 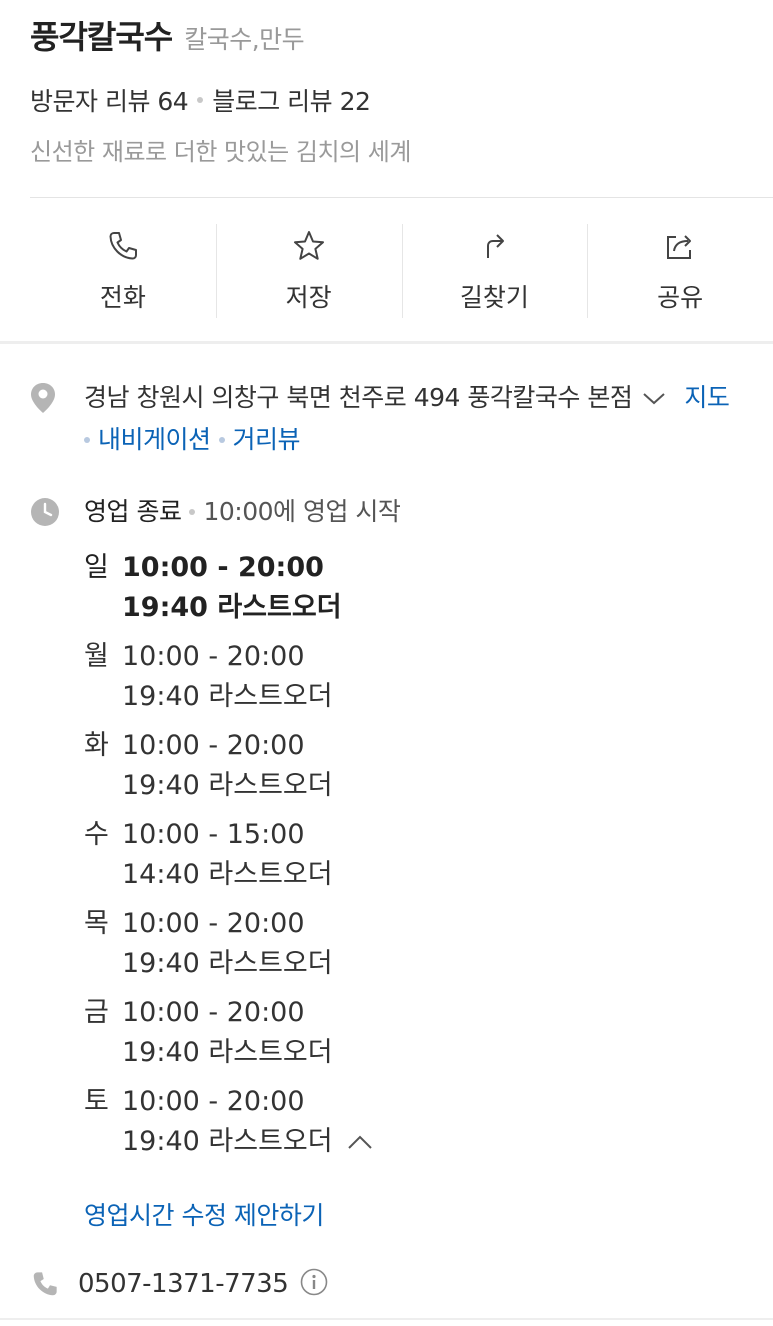 What do you see at coordinates (122, 297) in the screenshot?
I see `call-label: 전화` at bounding box center [122, 297].